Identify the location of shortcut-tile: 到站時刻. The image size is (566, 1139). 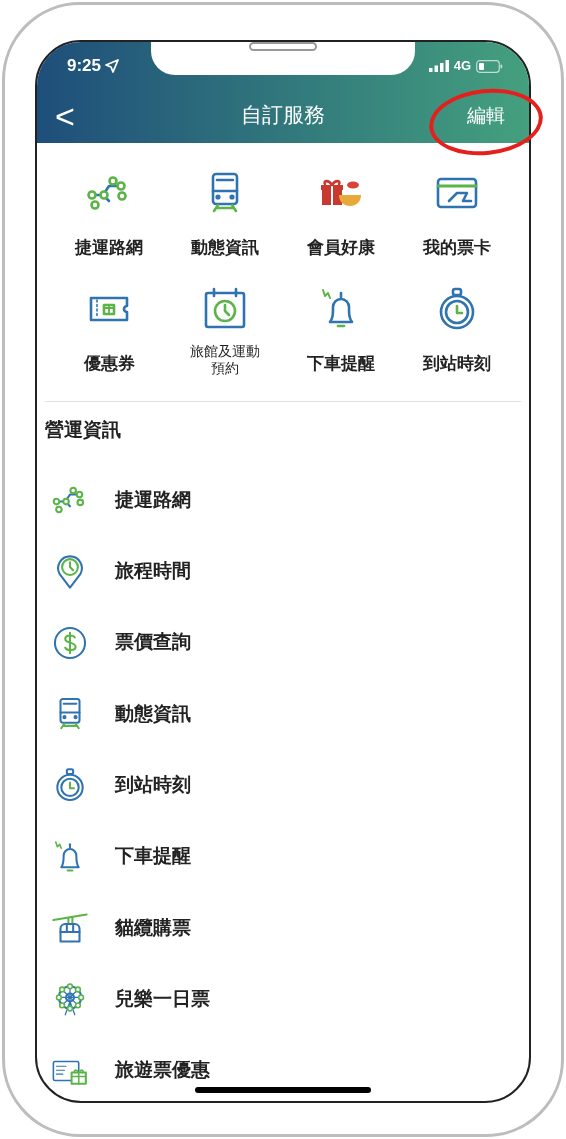
(457, 335).